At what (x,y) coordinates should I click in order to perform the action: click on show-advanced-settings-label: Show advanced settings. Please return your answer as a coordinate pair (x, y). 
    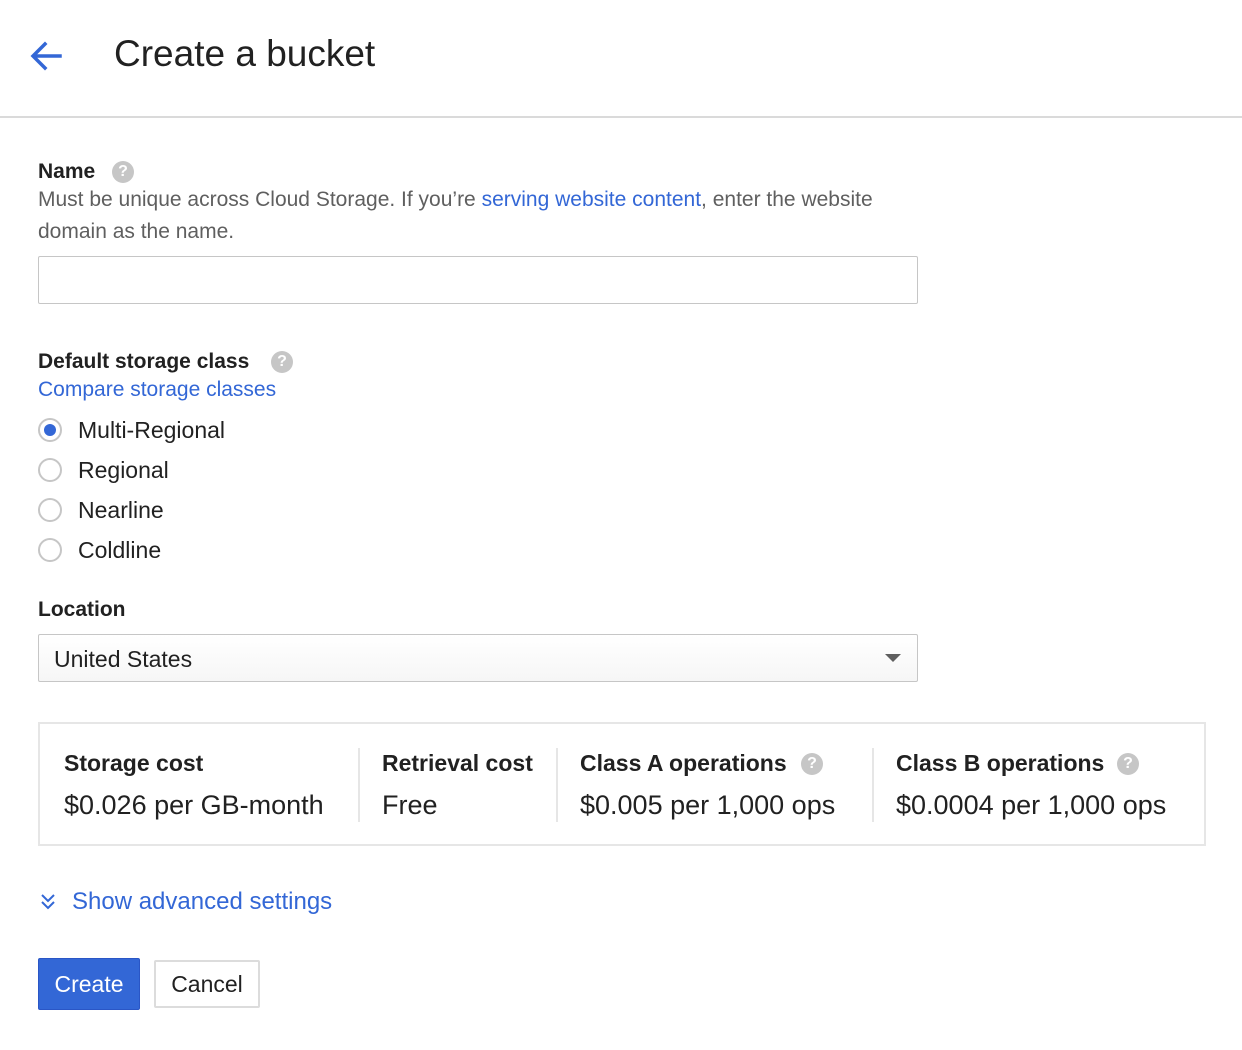
    Looking at the image, I should click on (202, 901).